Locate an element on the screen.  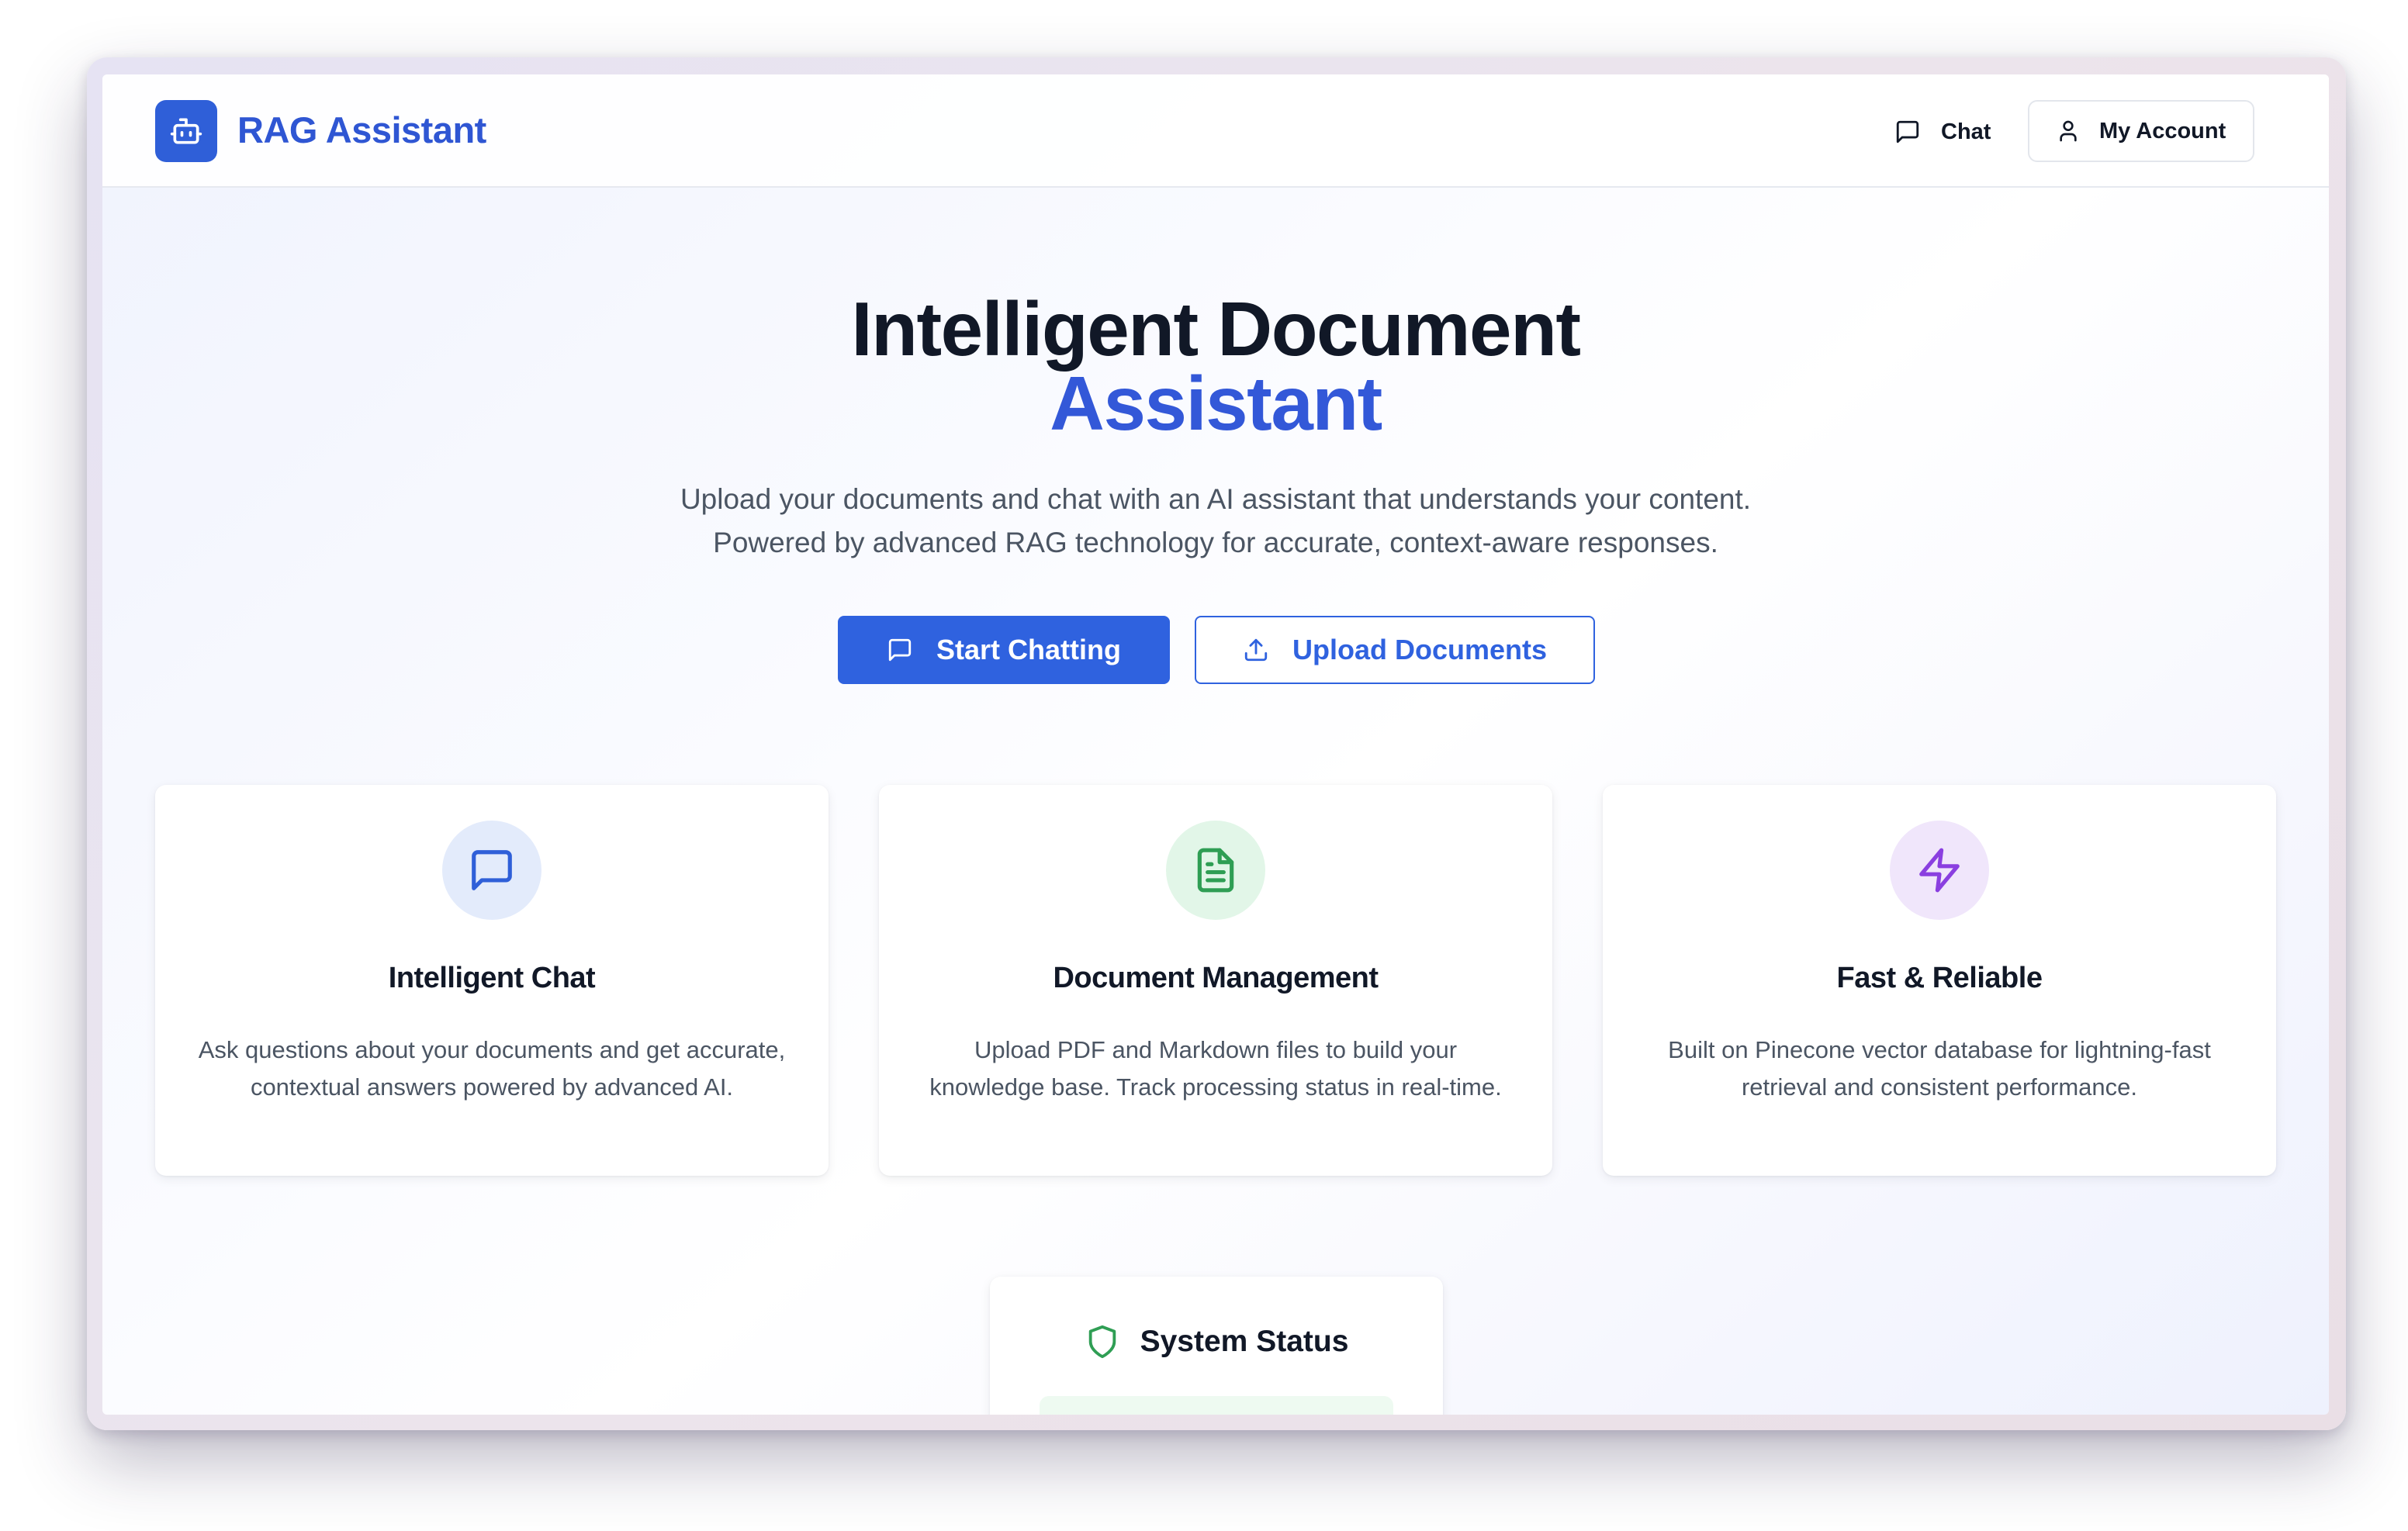
hero-title: Intelligent Document is located at coordinates (1216, 329).